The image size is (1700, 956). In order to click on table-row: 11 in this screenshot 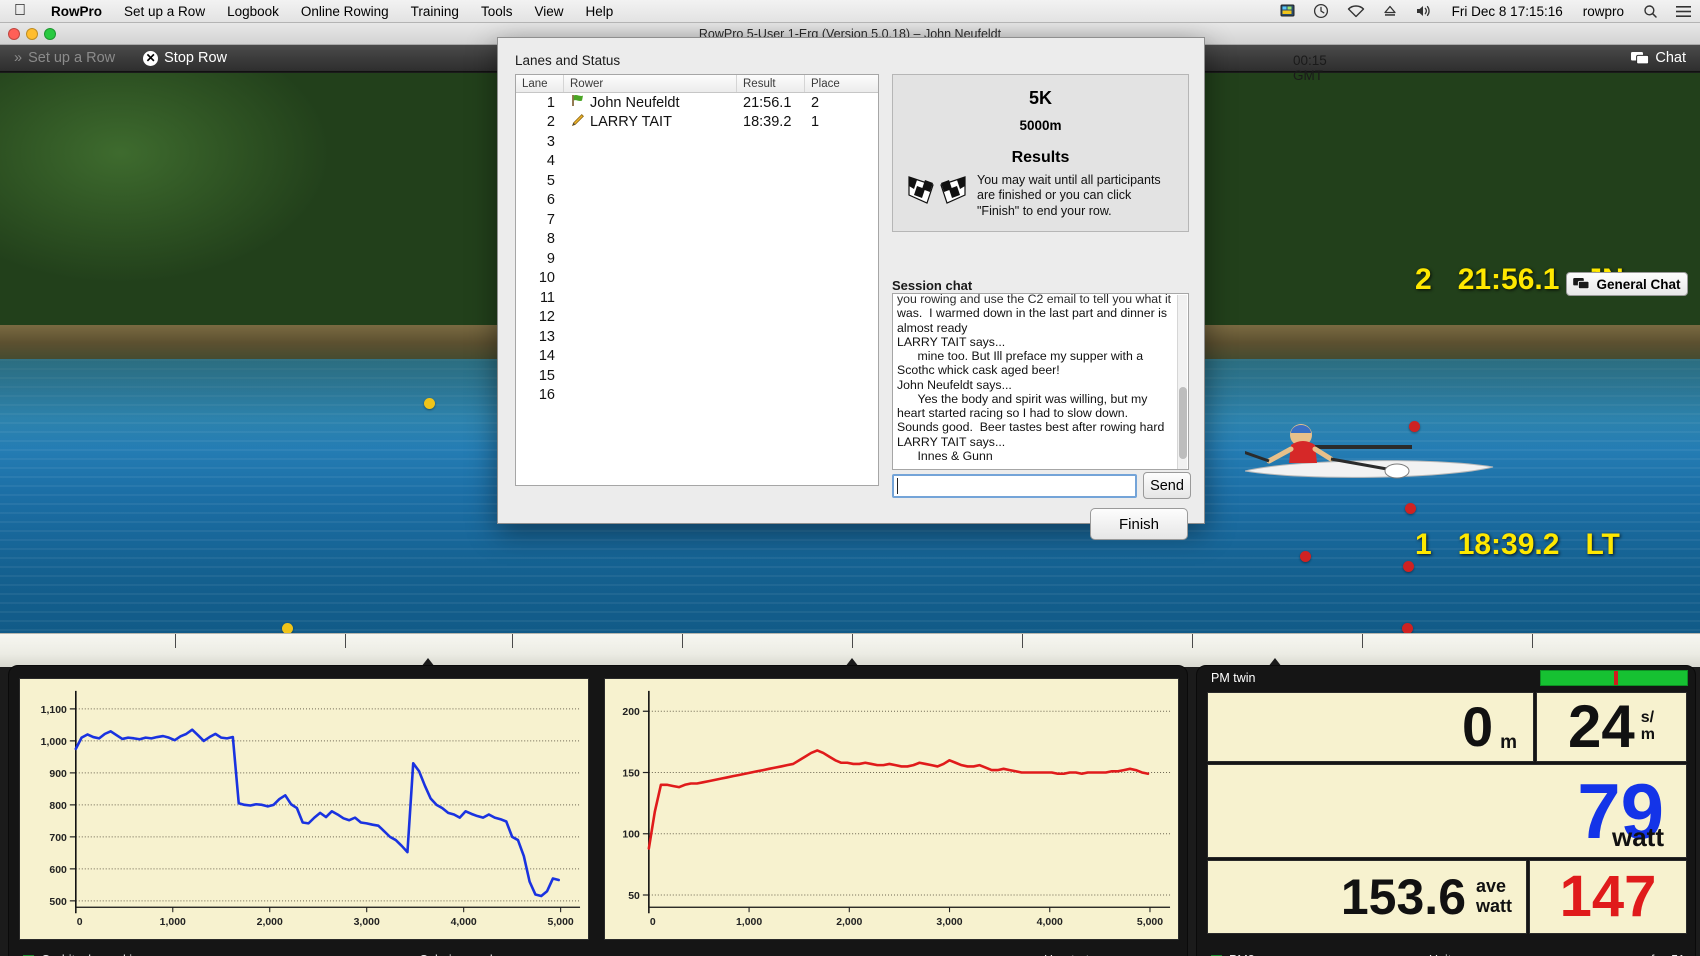, I will do `click(697, 298)`.